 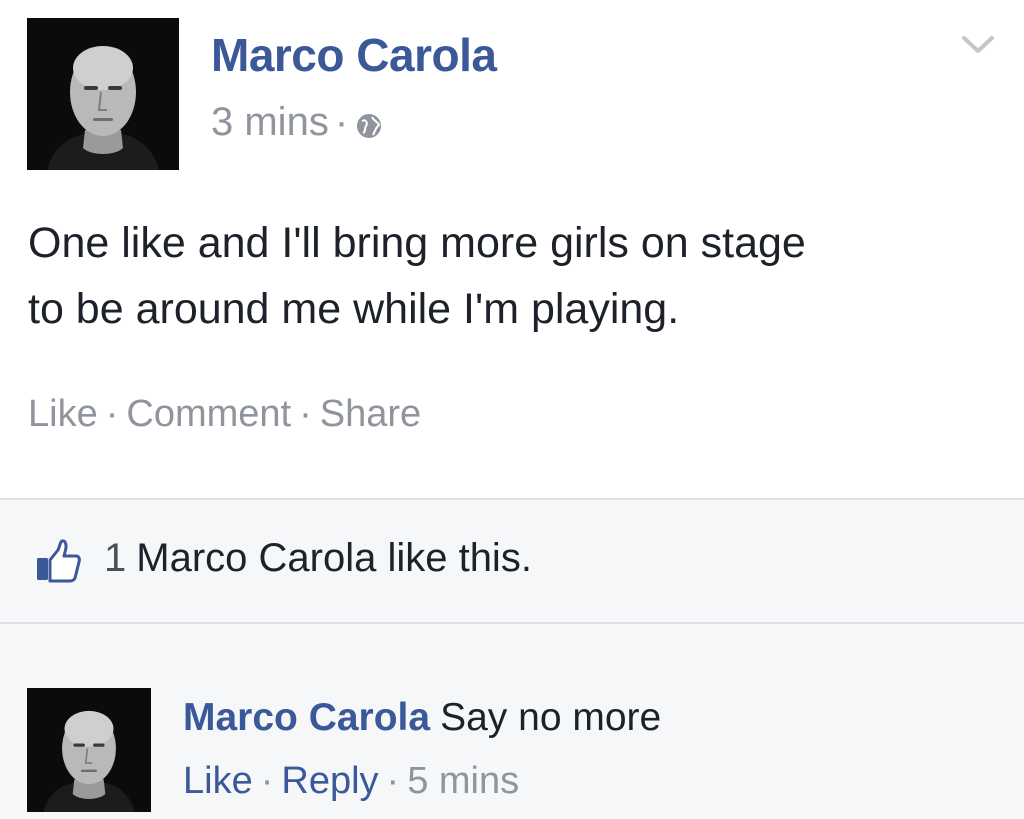 I want to click on share-link: Share, so click(x=370, y=414).